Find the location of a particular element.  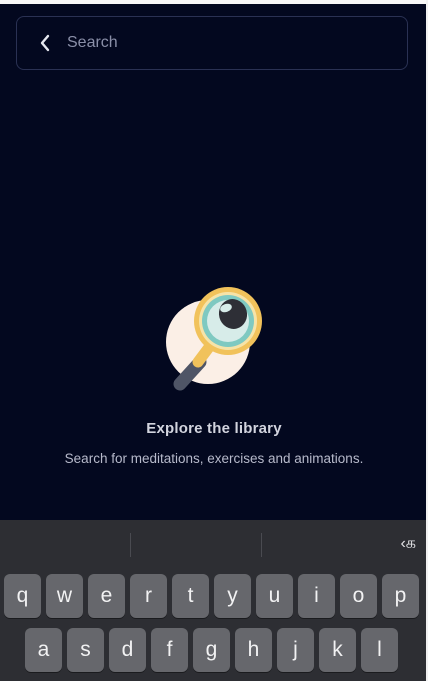

key-k: k is located at coordinates (337, 650).